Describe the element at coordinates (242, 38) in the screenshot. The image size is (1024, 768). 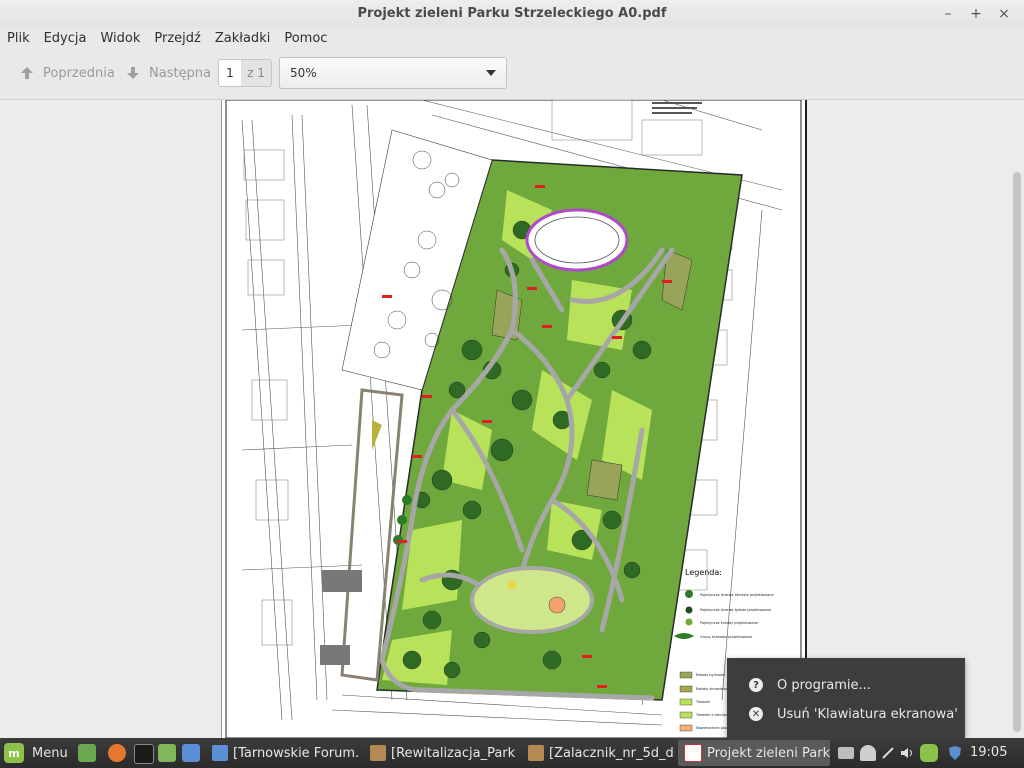
I see `menu-bookmarks: Zakładki` at that location.